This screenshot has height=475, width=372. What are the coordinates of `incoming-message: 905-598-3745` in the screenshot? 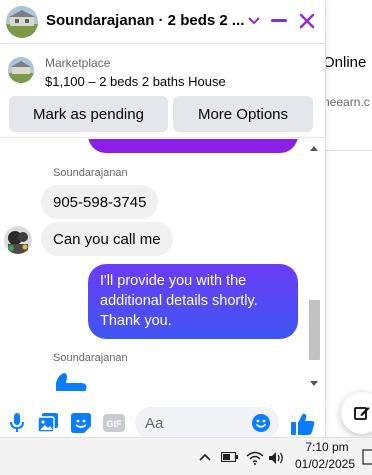 It's located at (100, 202).